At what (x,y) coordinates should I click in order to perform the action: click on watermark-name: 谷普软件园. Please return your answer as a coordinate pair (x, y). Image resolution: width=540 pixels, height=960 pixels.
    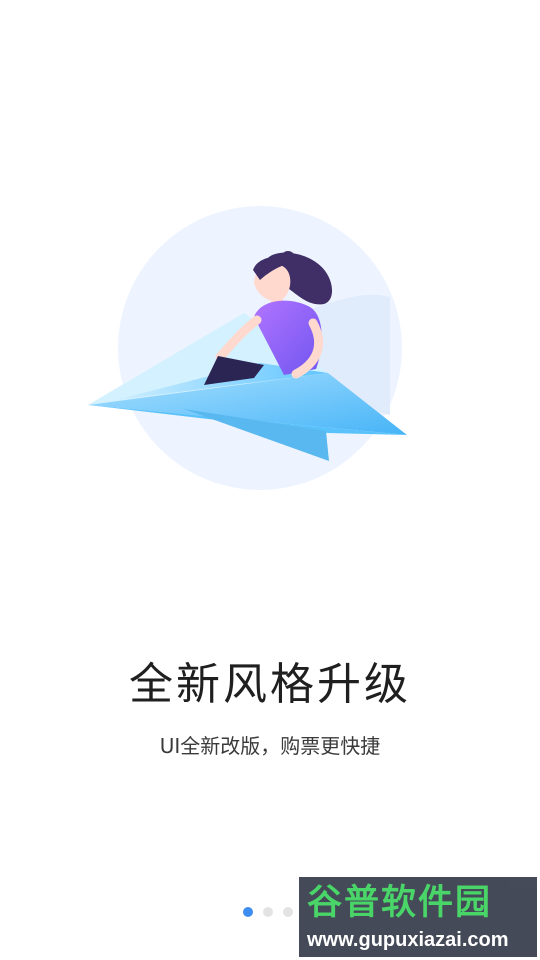
    Looking at the image, I should click on (400, 903).